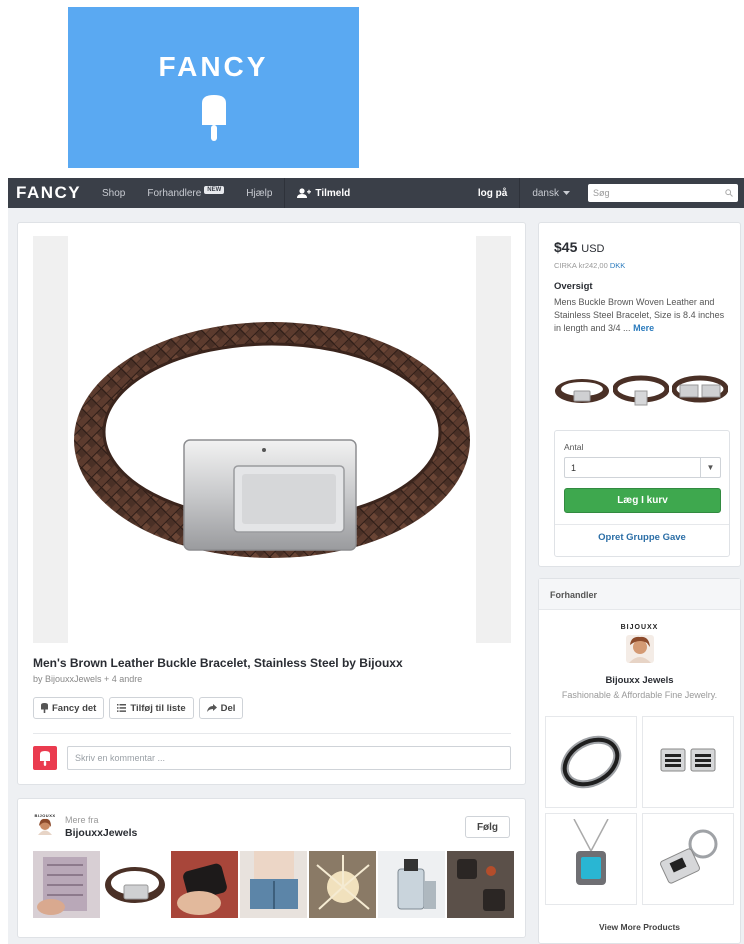  What do you see at coordinates (82, 820) in the screenshot?
I see `more-from-label: Mere fra` at bounding box center [82, 820].